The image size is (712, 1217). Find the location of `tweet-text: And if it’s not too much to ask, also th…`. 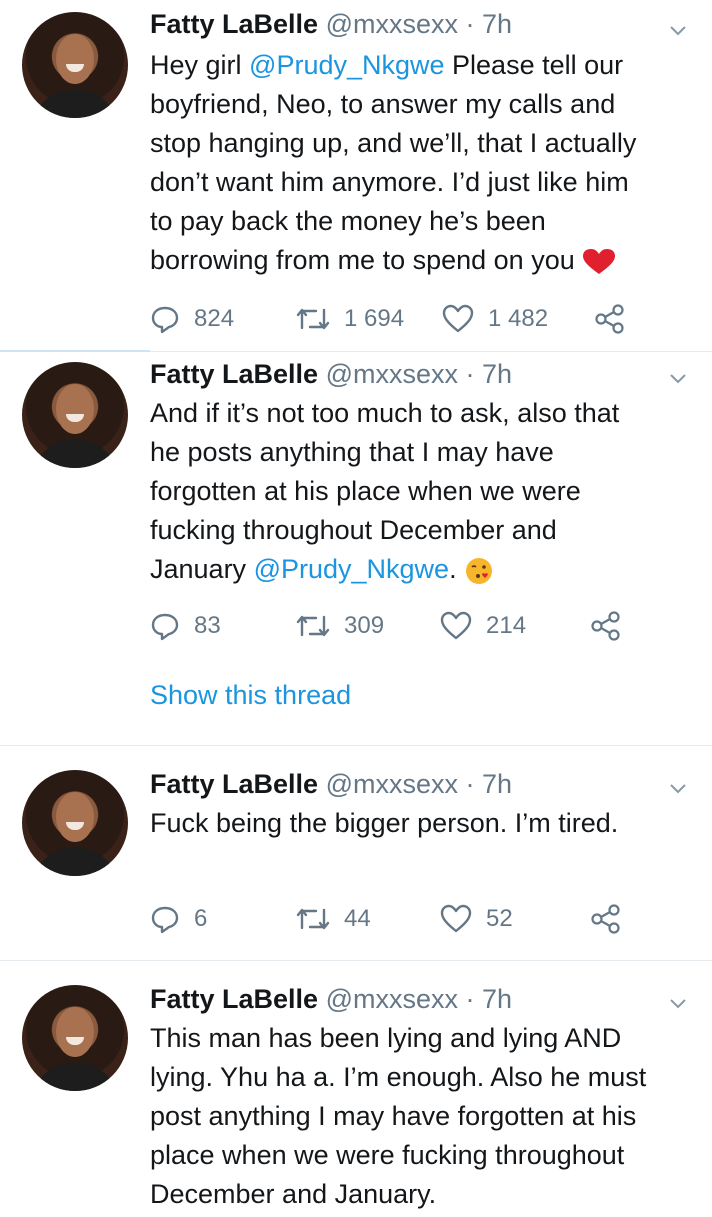

tweet-text: And if it’s not too much to ask, also th… is located at coordinates (385, 491).